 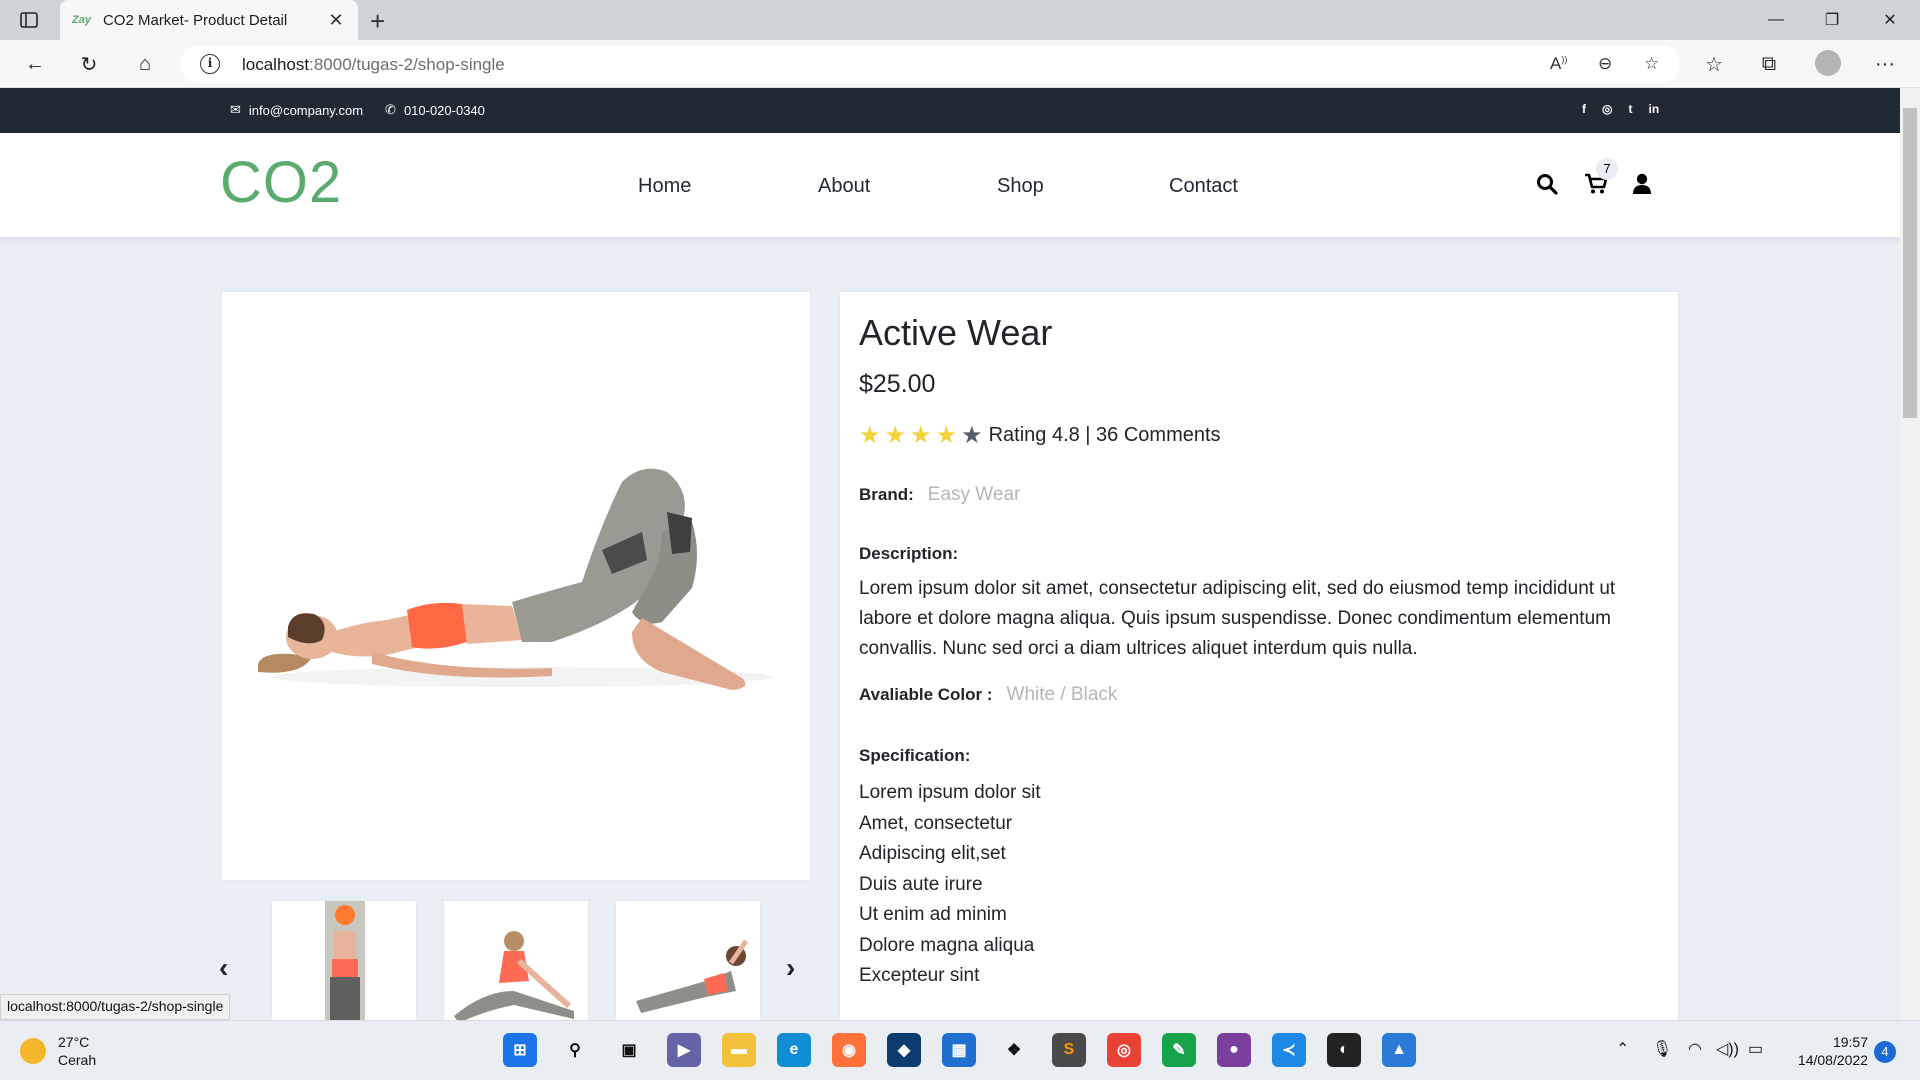 I want to click on color-row: Avaliable Color : White / Black, so click(x=1259, y=695).